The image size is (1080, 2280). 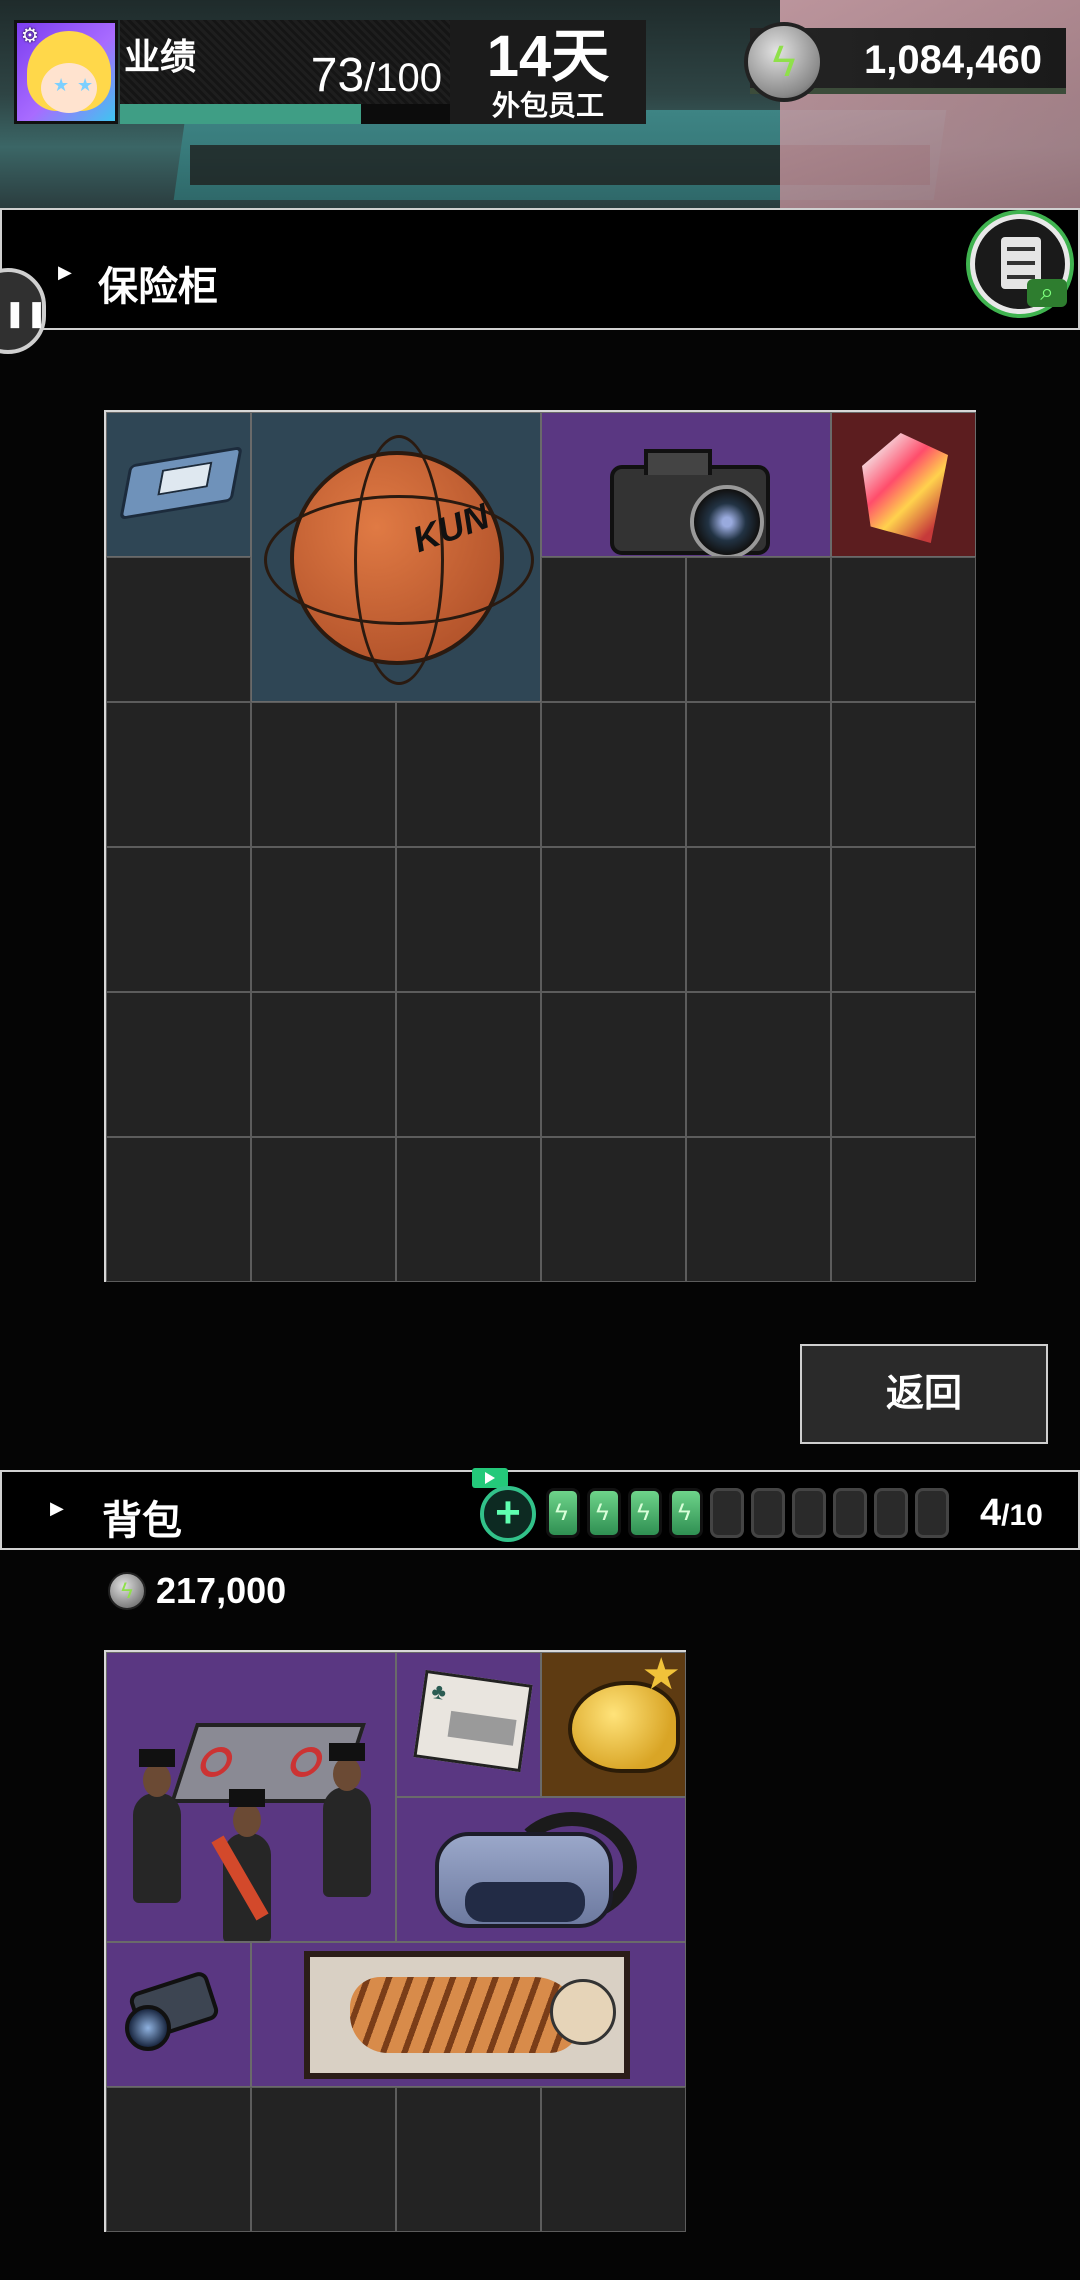 What do you see at coordinates (181, 483) in the screenshot?
I see `floppy-disk-icon` at bounding box center [181, 483].